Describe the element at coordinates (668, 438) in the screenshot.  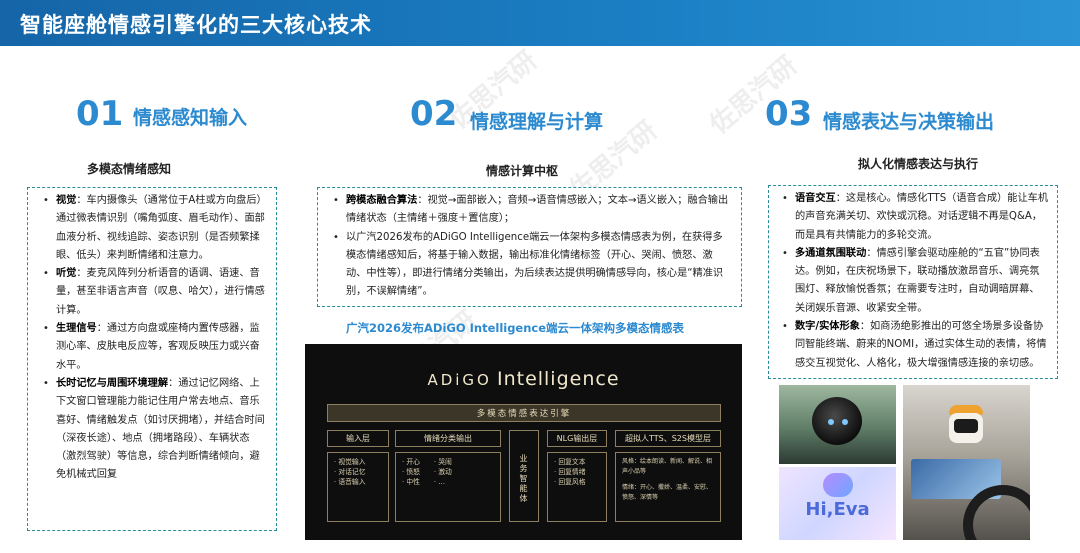
I see `tts-header: 超拟人TTS、S2S模型层` at that location.